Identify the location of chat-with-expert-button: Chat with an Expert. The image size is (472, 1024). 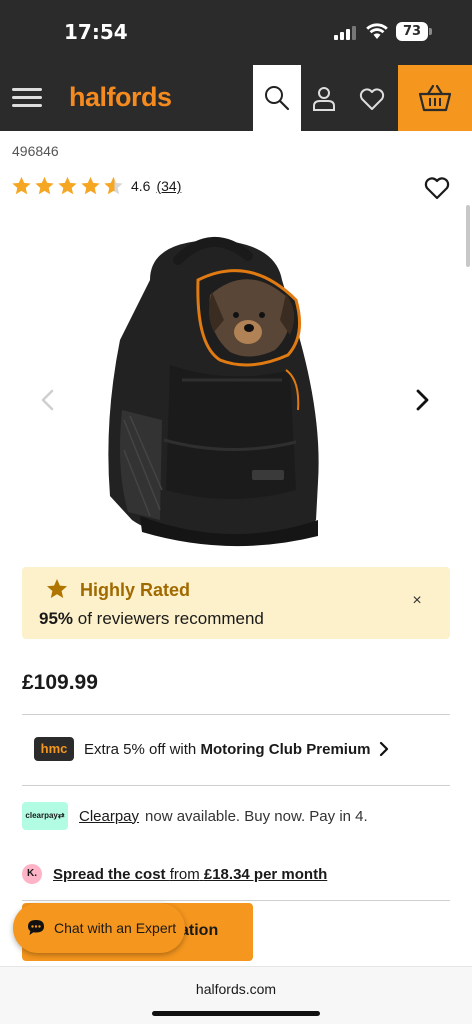
(99, 928).